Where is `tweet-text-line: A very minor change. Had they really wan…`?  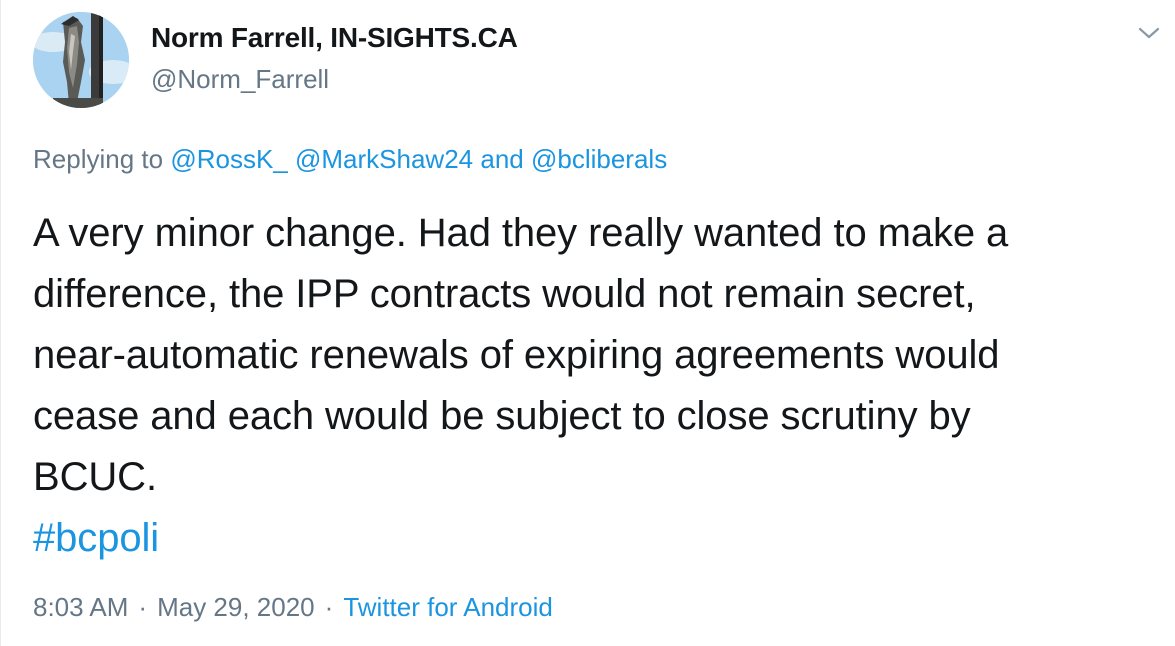
tweet-text-line: A very minor change. Had they really wan… is located at coordinates (521, 233).